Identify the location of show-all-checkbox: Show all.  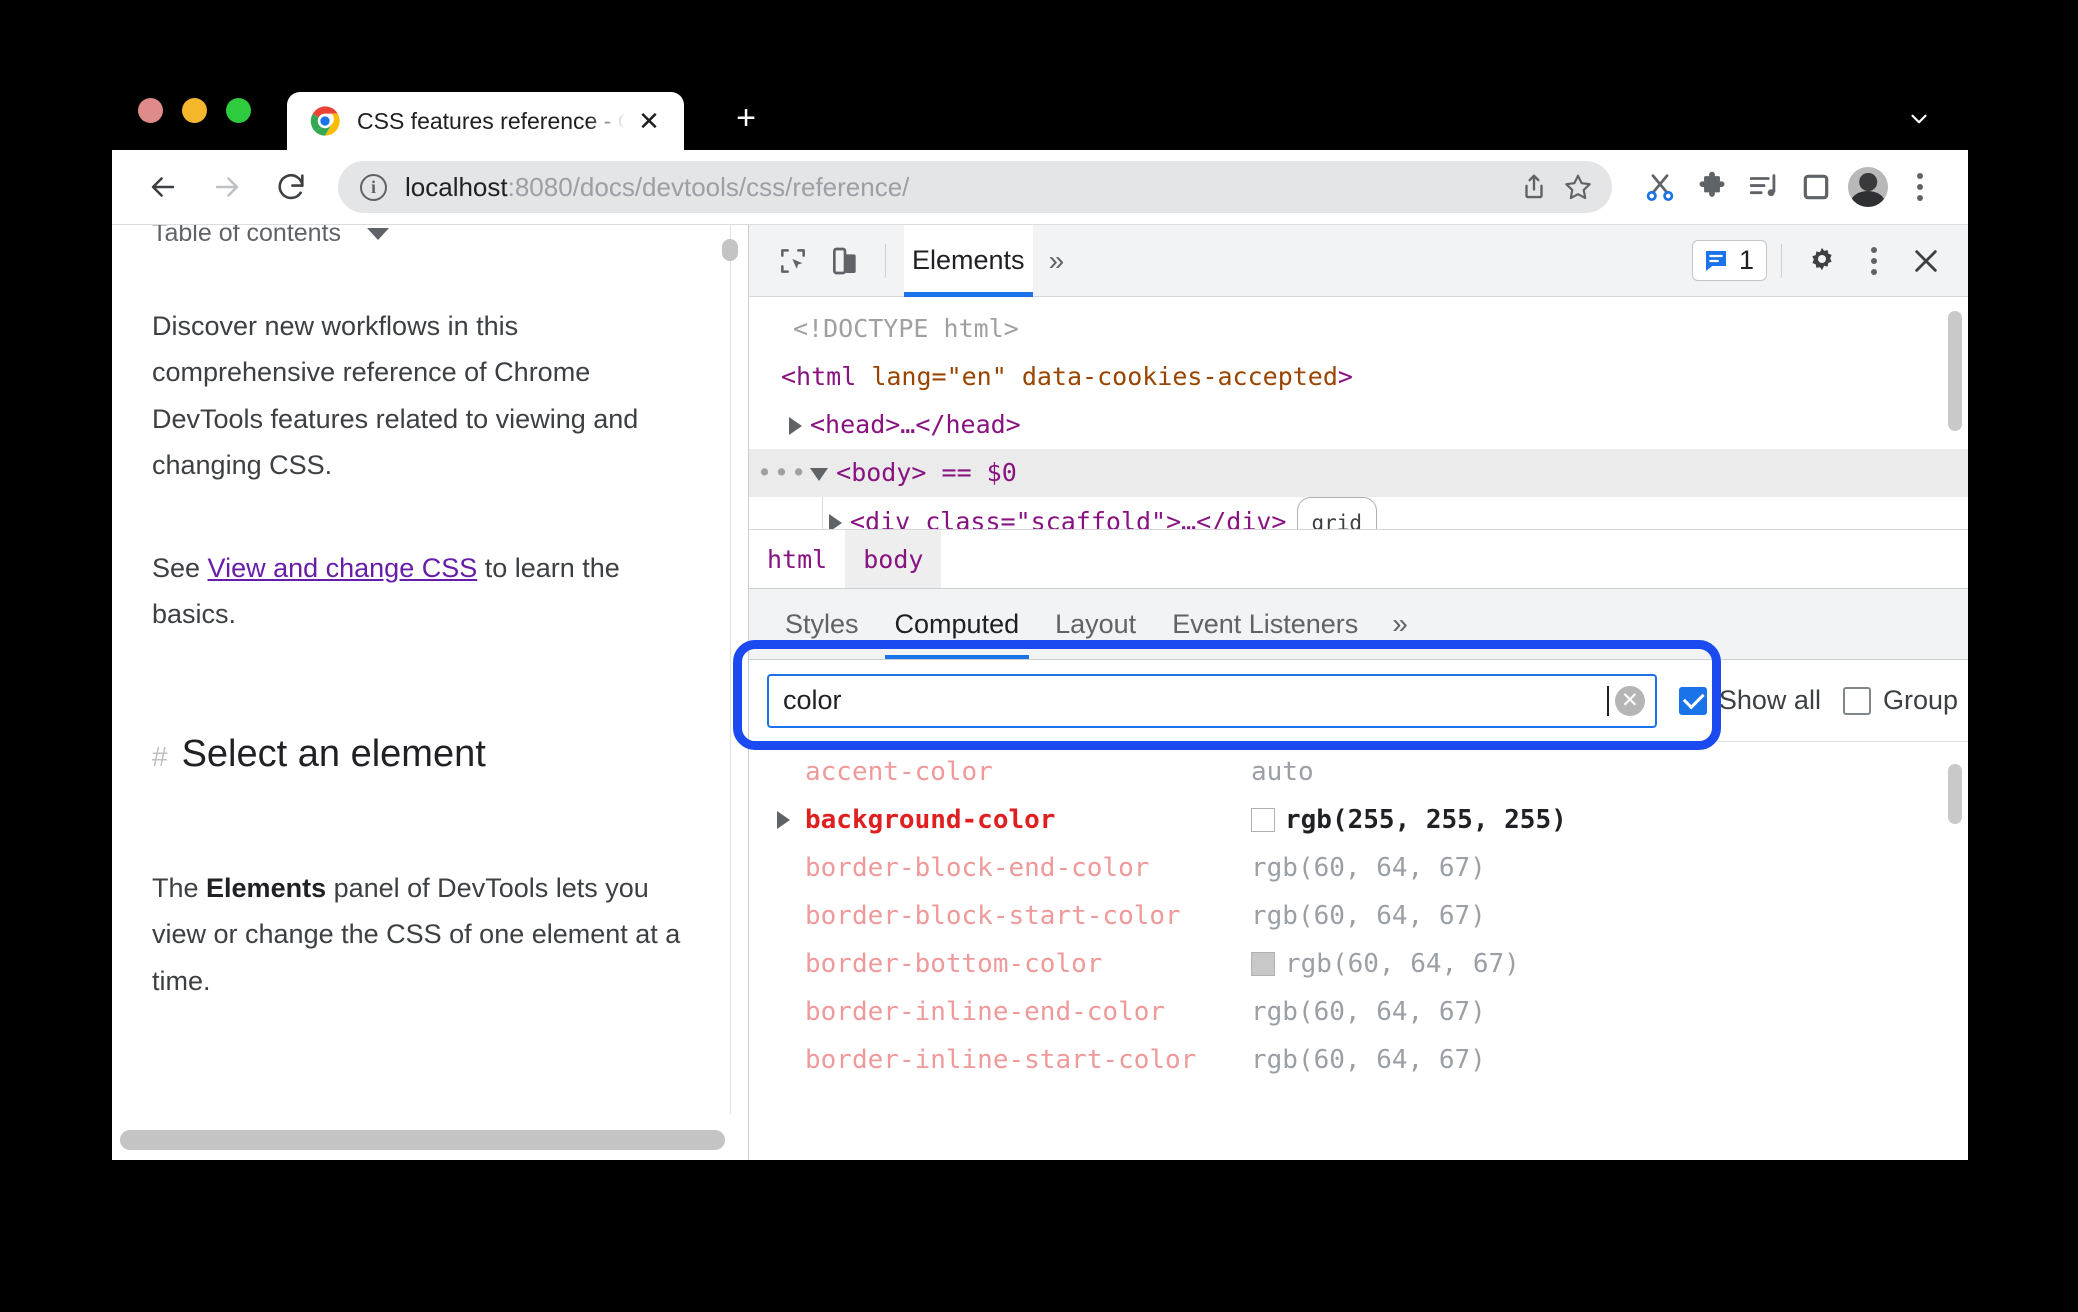
(1749, 700).